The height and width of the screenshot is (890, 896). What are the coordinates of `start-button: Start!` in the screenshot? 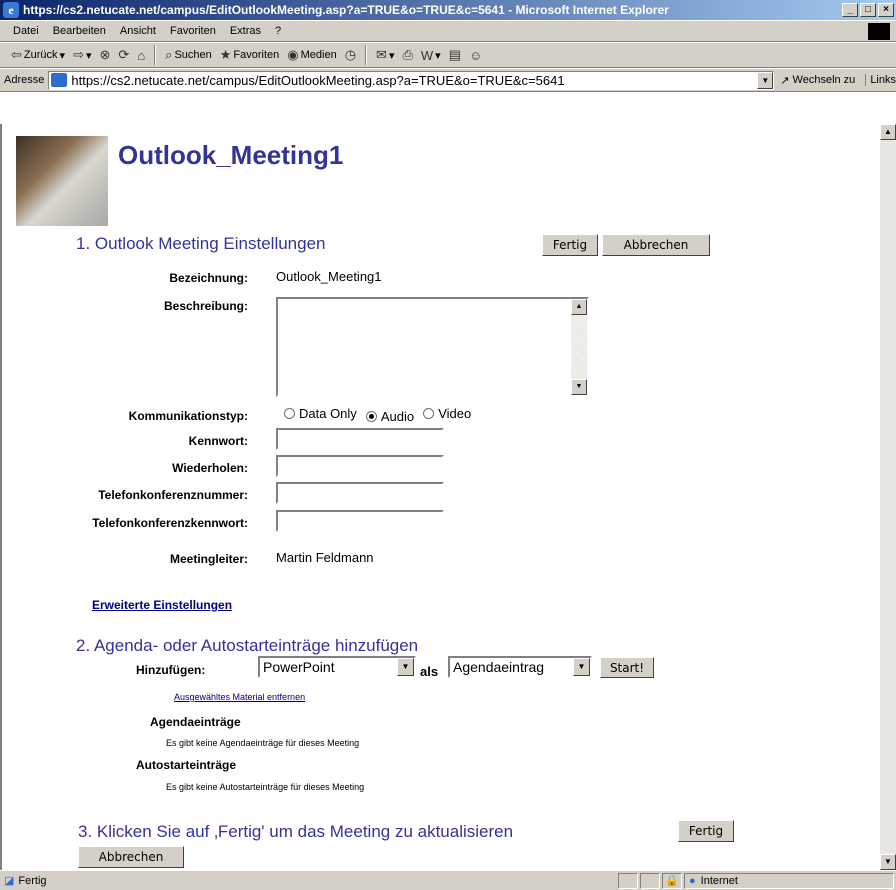 It's located at (627, 667).